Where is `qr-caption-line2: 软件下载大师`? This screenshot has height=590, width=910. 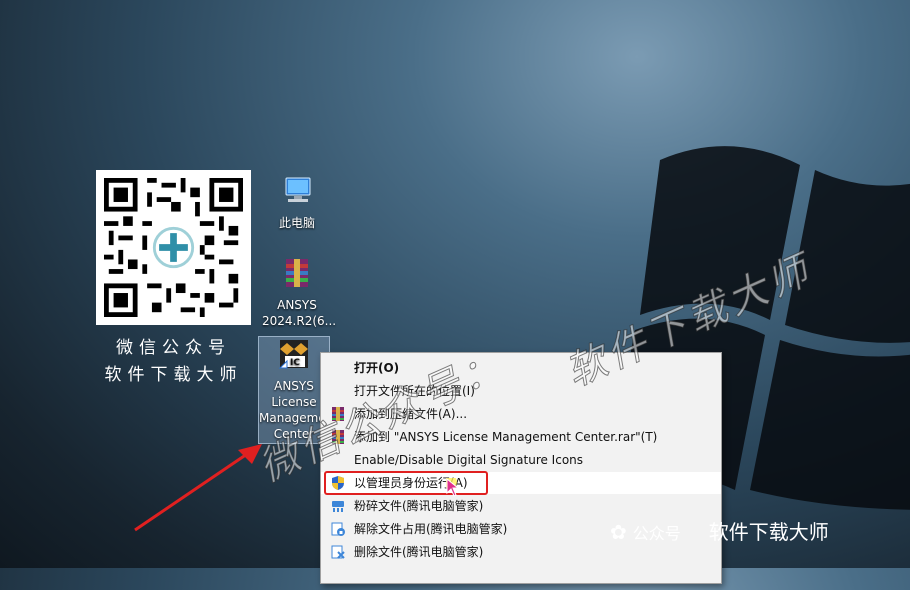 qr-caption-line2: 软件下载大师 is located at coordinates (173, 375).